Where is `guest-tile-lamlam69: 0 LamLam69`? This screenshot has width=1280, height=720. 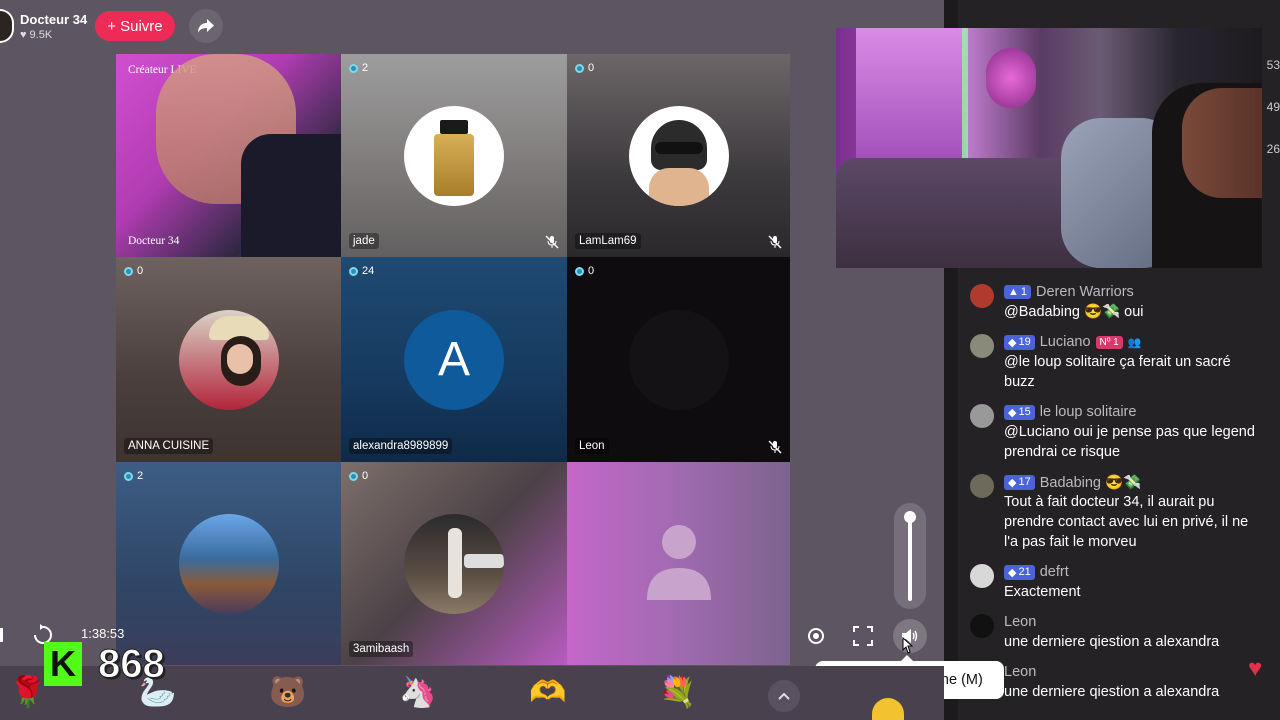
guest-tile-lamlam69: 0 LamLam69 is located at coordinates (678, 155).